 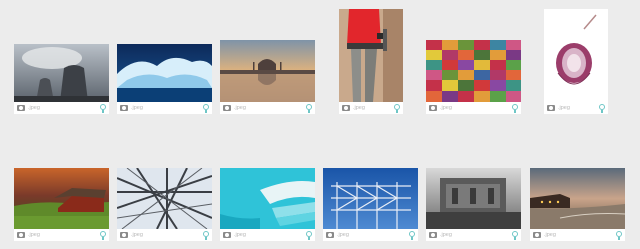 I want to click on gallery-card-red-barn: .jpeg, so click(x=61, y=204).